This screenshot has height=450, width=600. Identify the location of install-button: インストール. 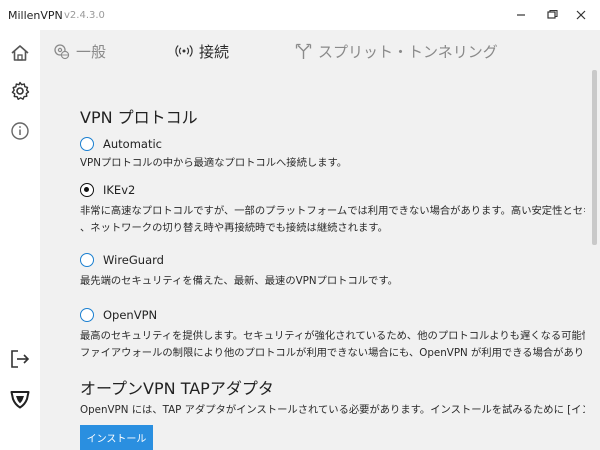
(116, 437).